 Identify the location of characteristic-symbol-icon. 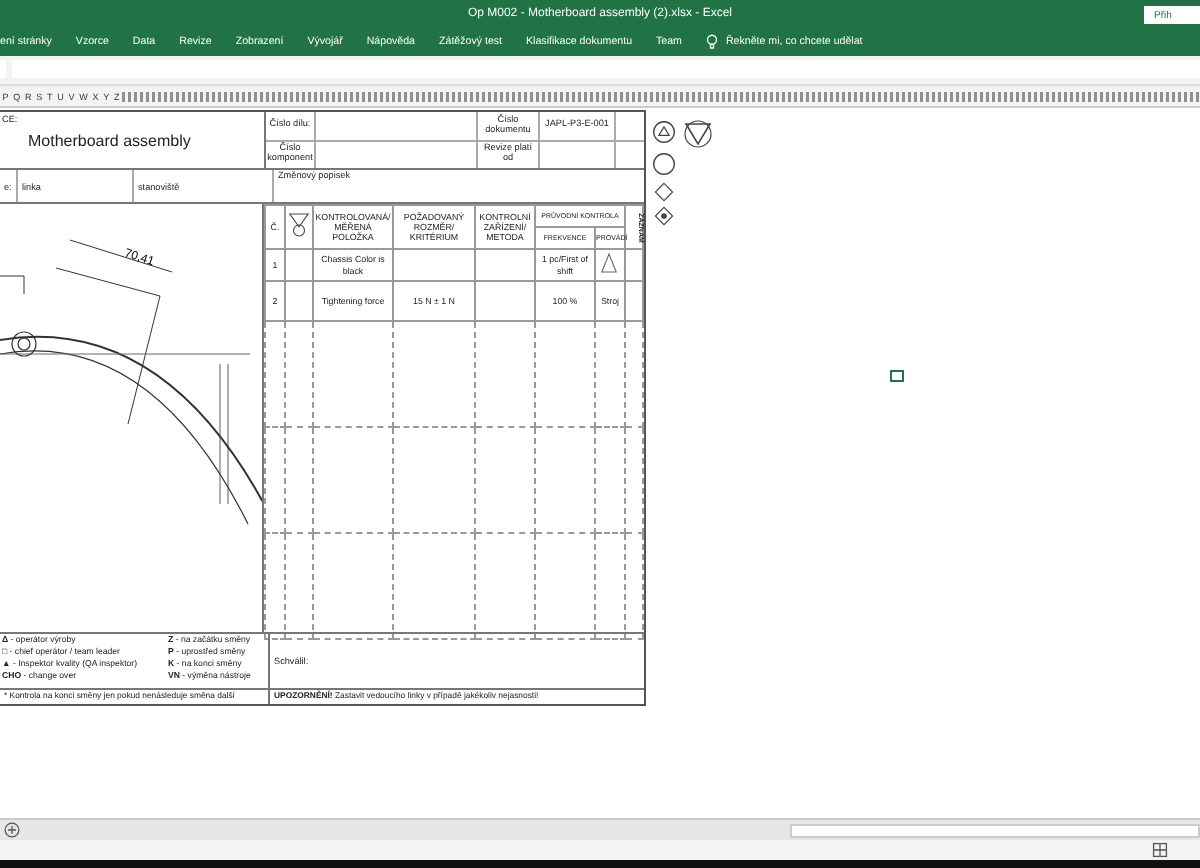
(298, 225).